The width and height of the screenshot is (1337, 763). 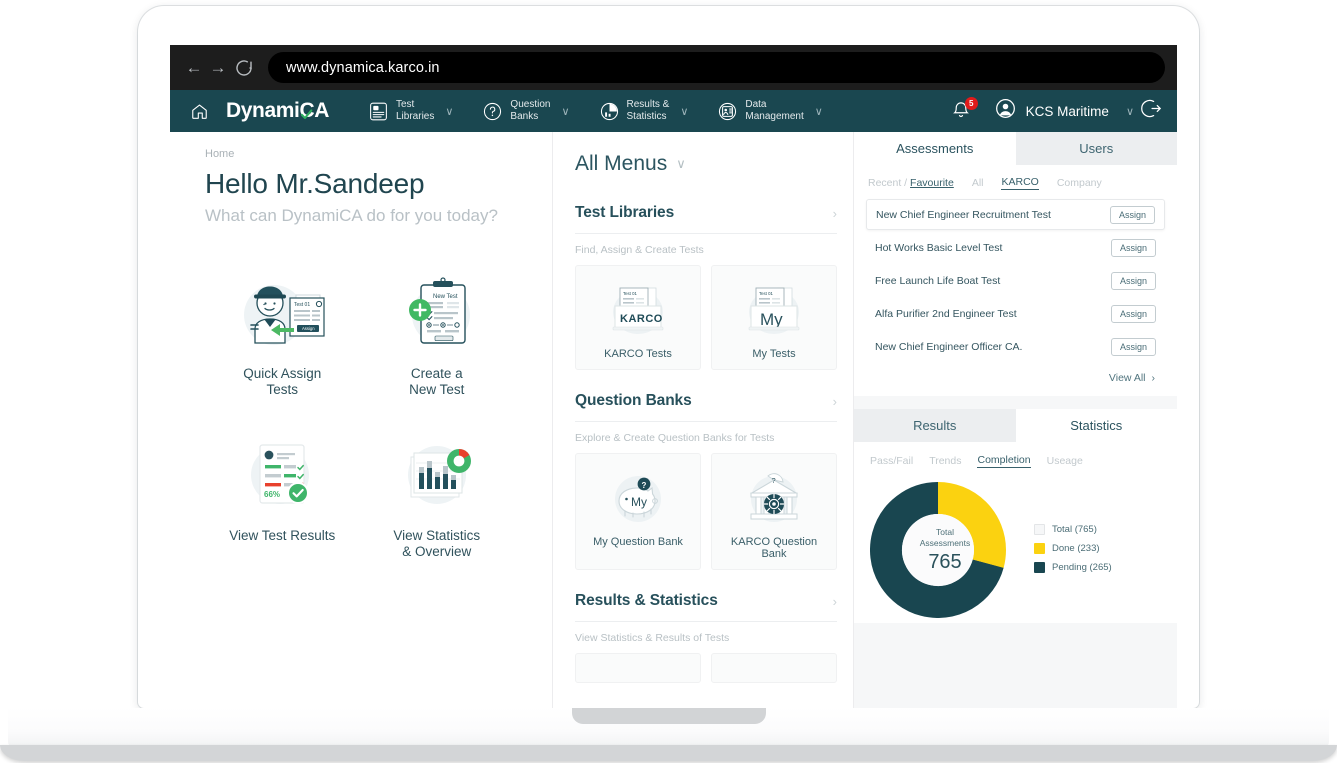 What do you see at coordinates (774, 668) in the screenshot?
I see `menu-card-statistics` at bounding box center [774, 668].